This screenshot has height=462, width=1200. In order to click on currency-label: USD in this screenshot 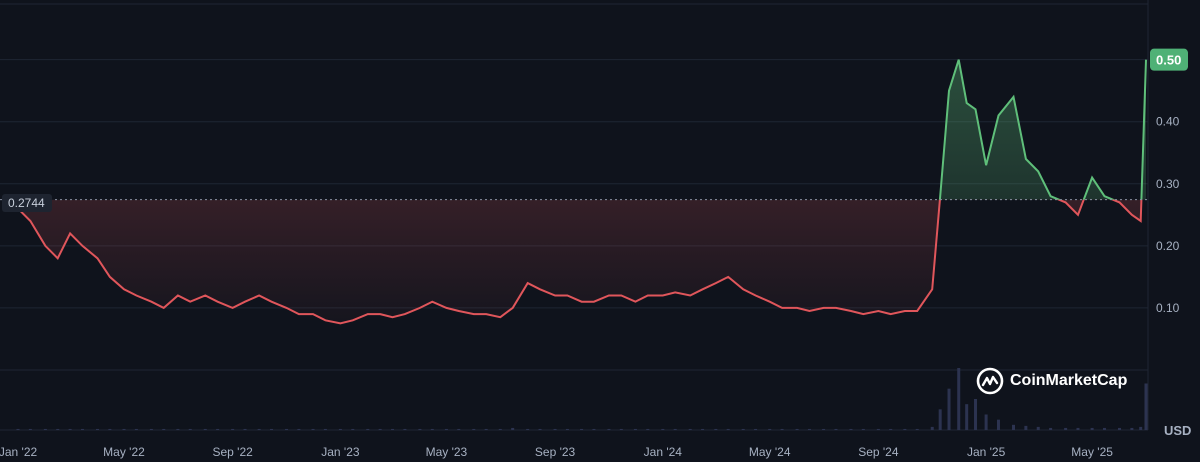, I will do `click(1177, 430)`.